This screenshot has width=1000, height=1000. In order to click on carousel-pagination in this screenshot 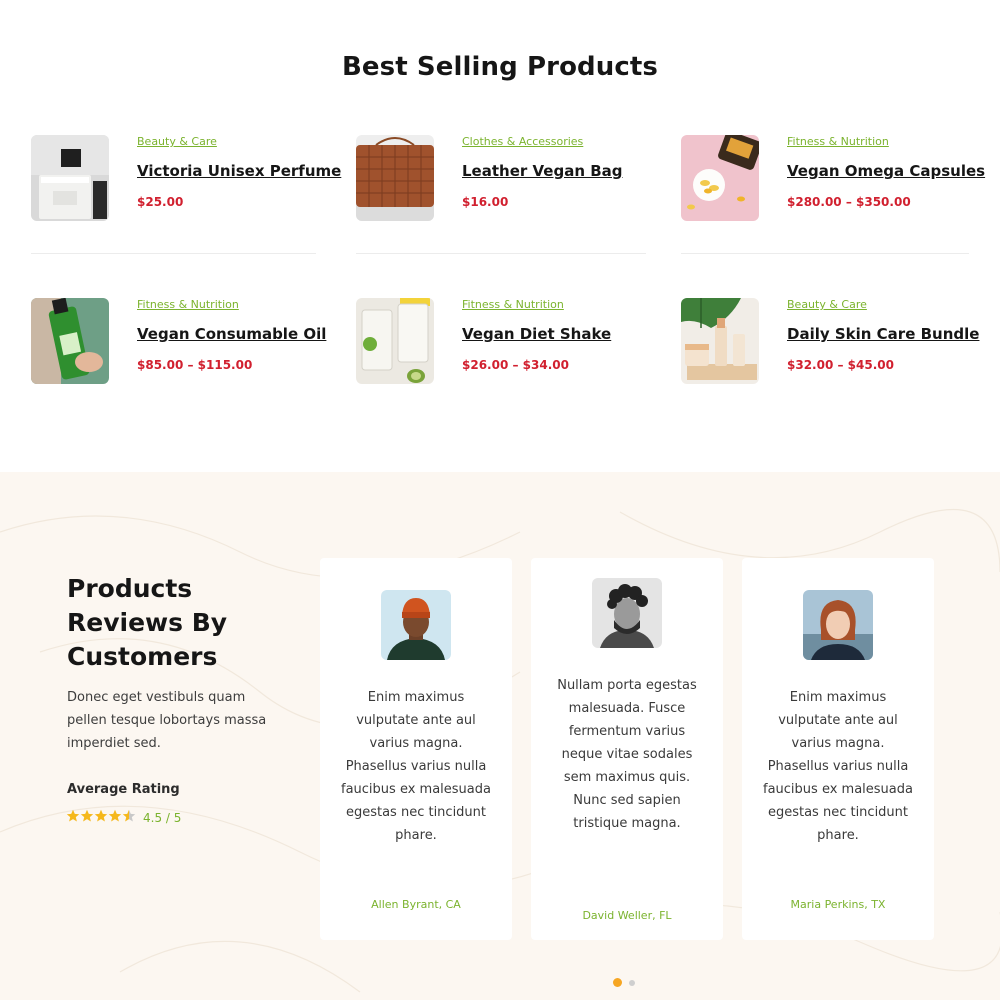, I will do `click(624, 982)`.